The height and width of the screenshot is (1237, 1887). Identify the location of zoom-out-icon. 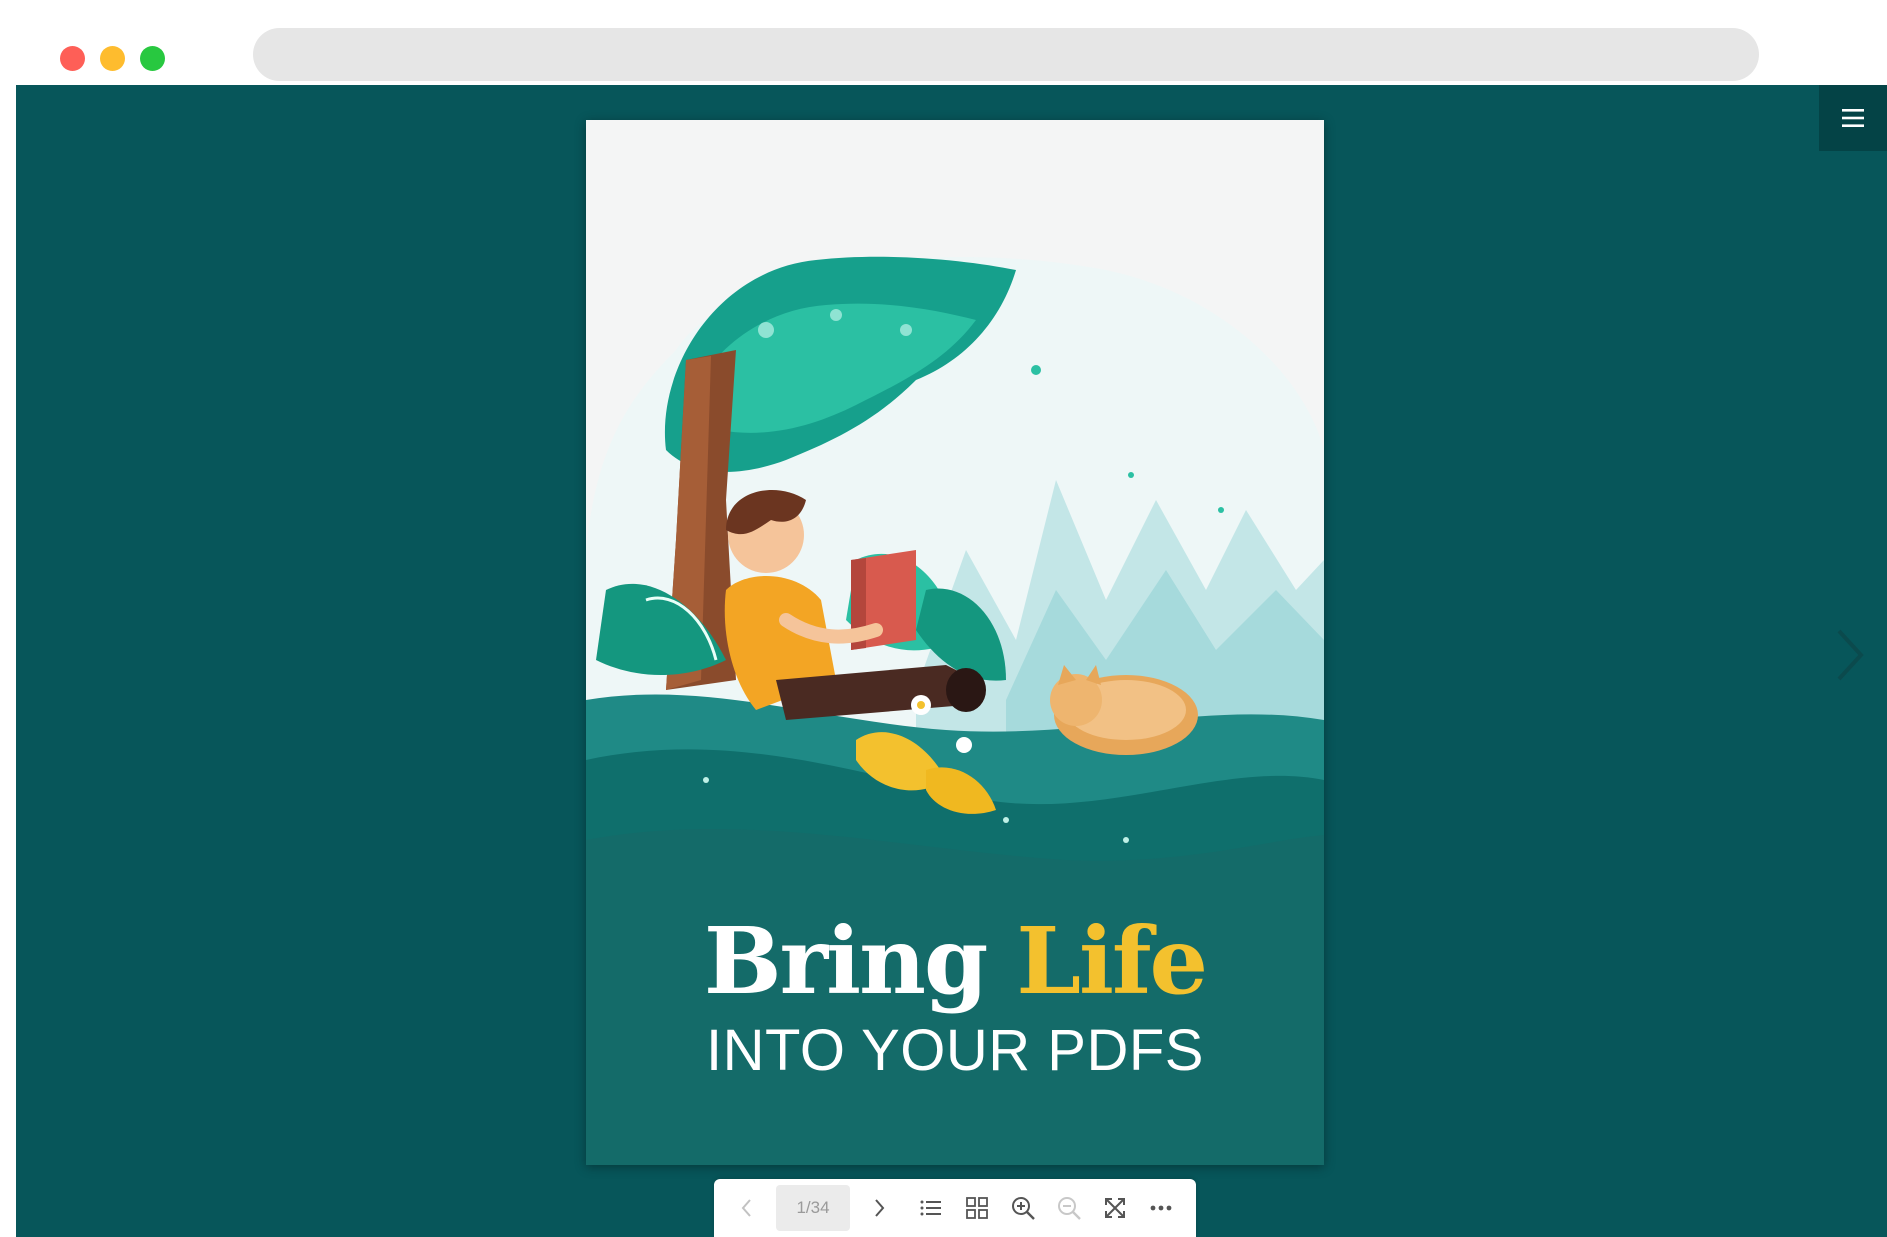
(1069, 1208).